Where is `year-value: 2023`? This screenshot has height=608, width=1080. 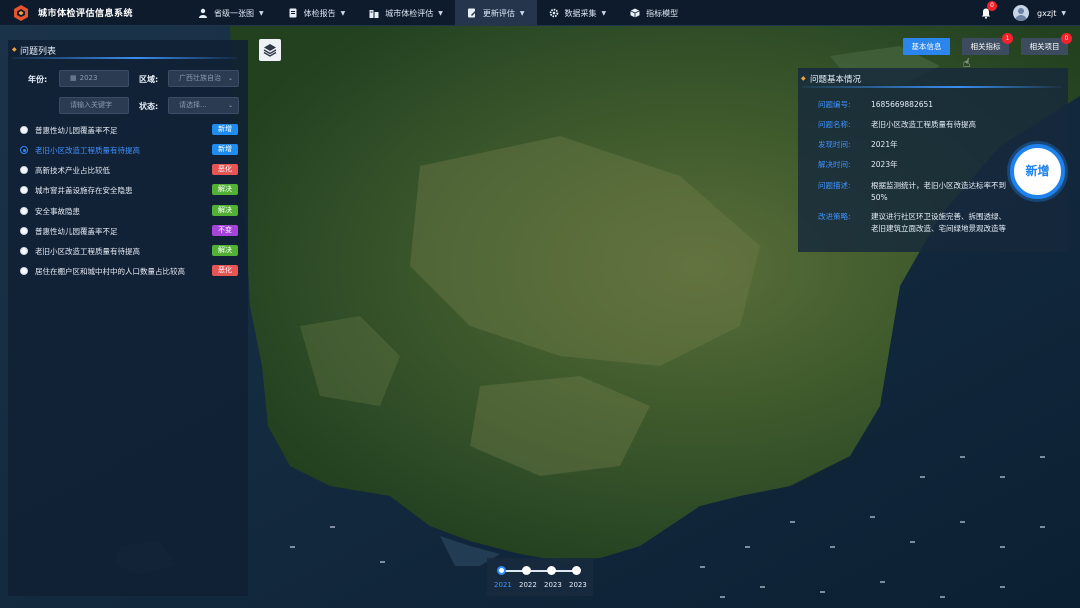
year-value: 2023 is located at coordinates (88, 78).